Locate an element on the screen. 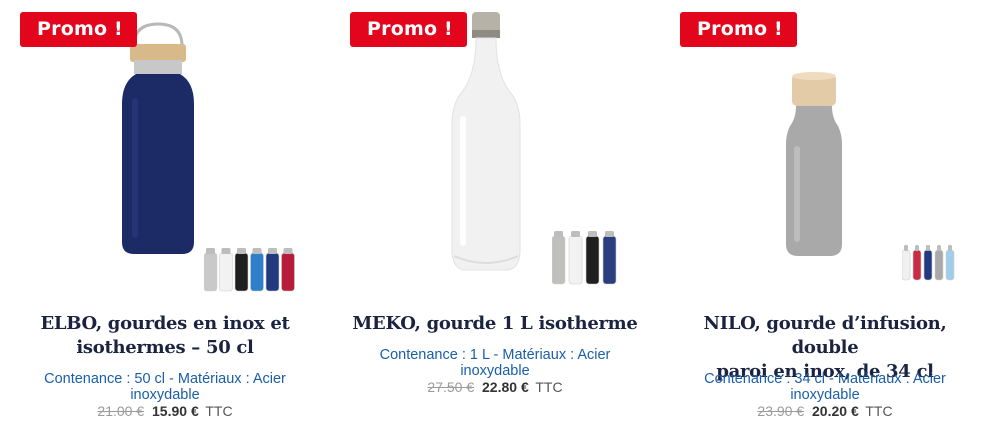 This screenshot has height=433, width=990. product-title-line: ELBO, gourdes en inox et is located at coordinates (165, 324).